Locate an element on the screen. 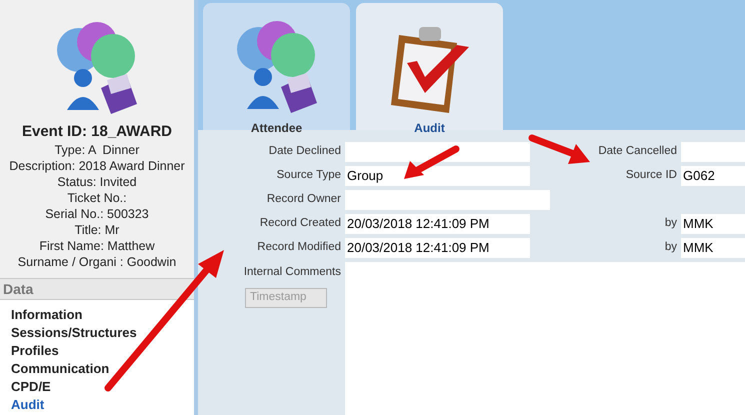 The image size is (745, 415). event-detail: Serial No.: 500323 is located at coordinates (97, 214).